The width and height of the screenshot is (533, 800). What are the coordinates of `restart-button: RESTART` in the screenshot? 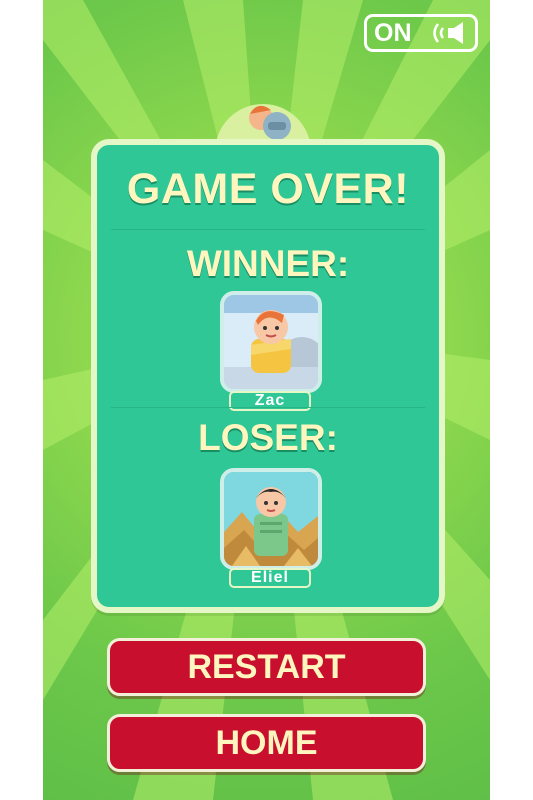 It's located at (266, 667).